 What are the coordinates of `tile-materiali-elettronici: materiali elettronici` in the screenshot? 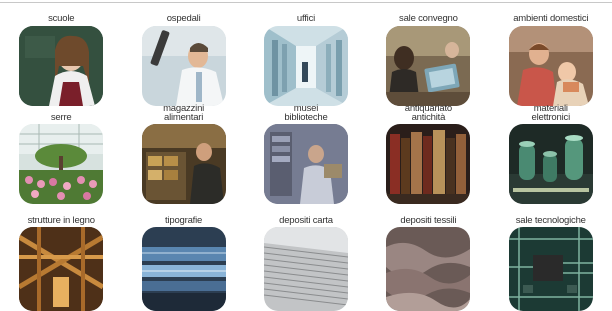 It's located at (551, 155).